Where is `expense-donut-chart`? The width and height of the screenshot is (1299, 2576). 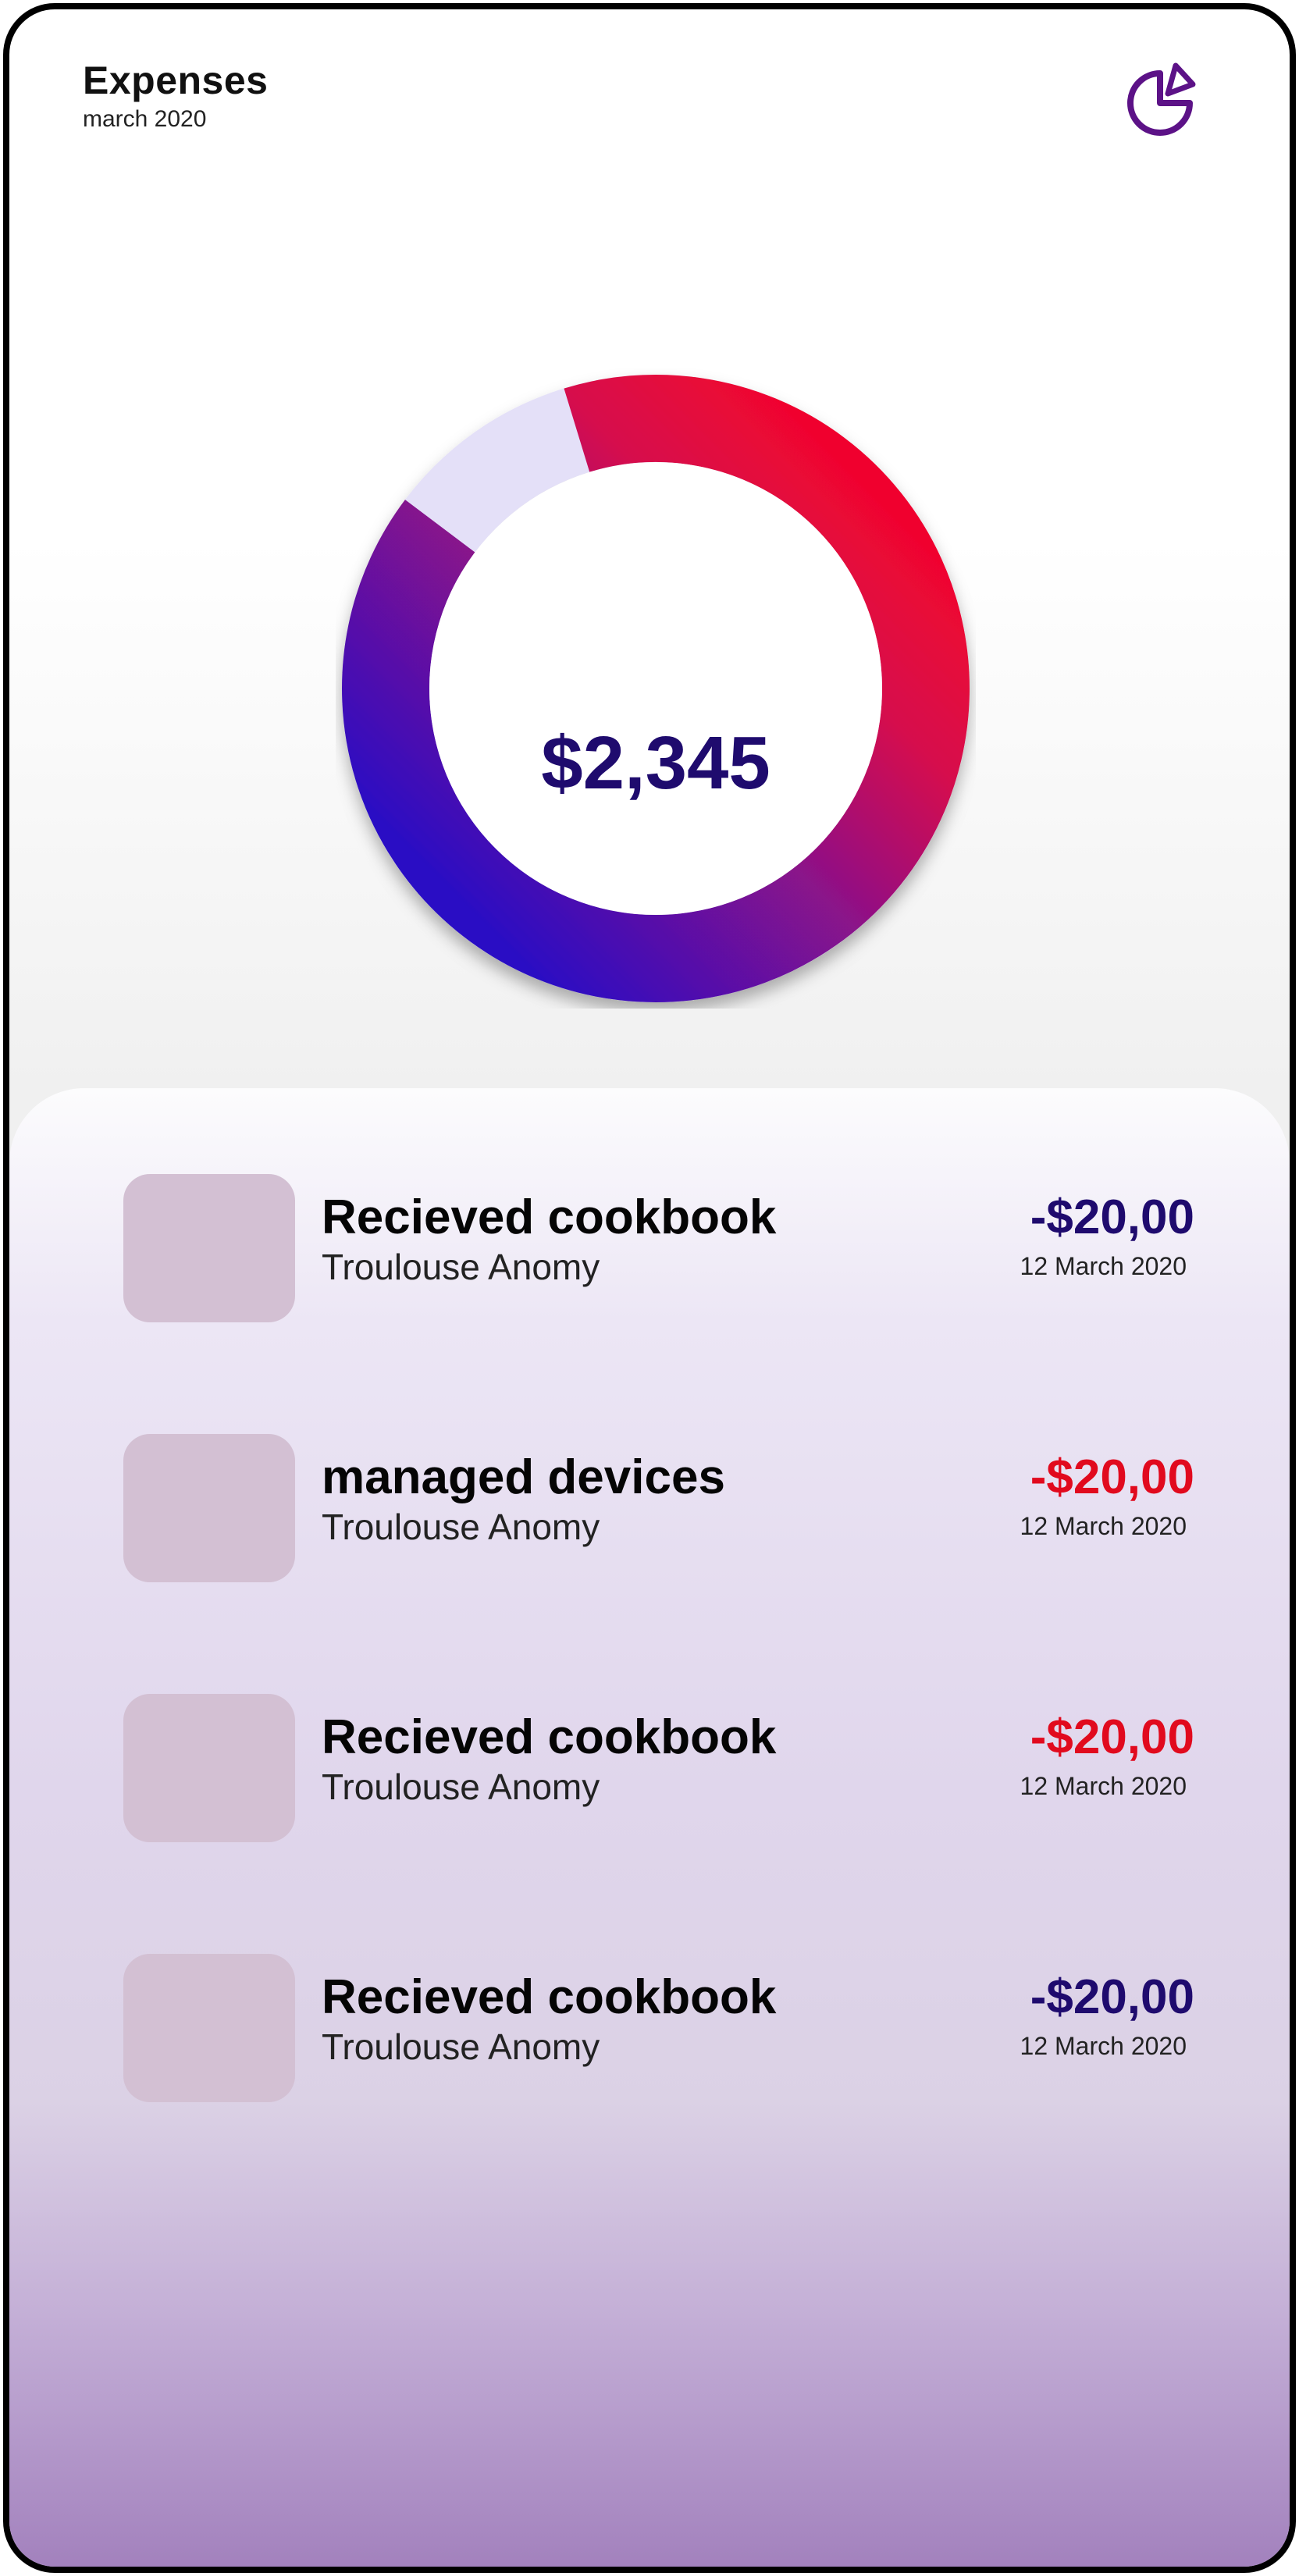 expense-donut-chart is located at coordinates (656, 688).